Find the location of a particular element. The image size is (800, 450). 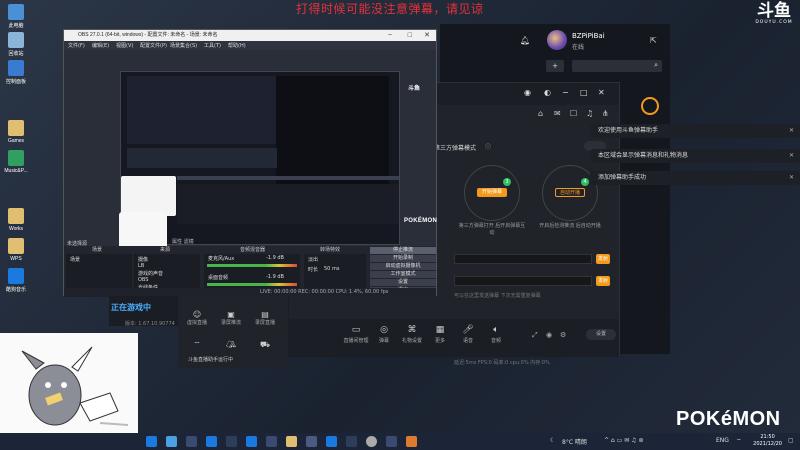

menu-view: 视图(V) is located at coordinates (124, 45).